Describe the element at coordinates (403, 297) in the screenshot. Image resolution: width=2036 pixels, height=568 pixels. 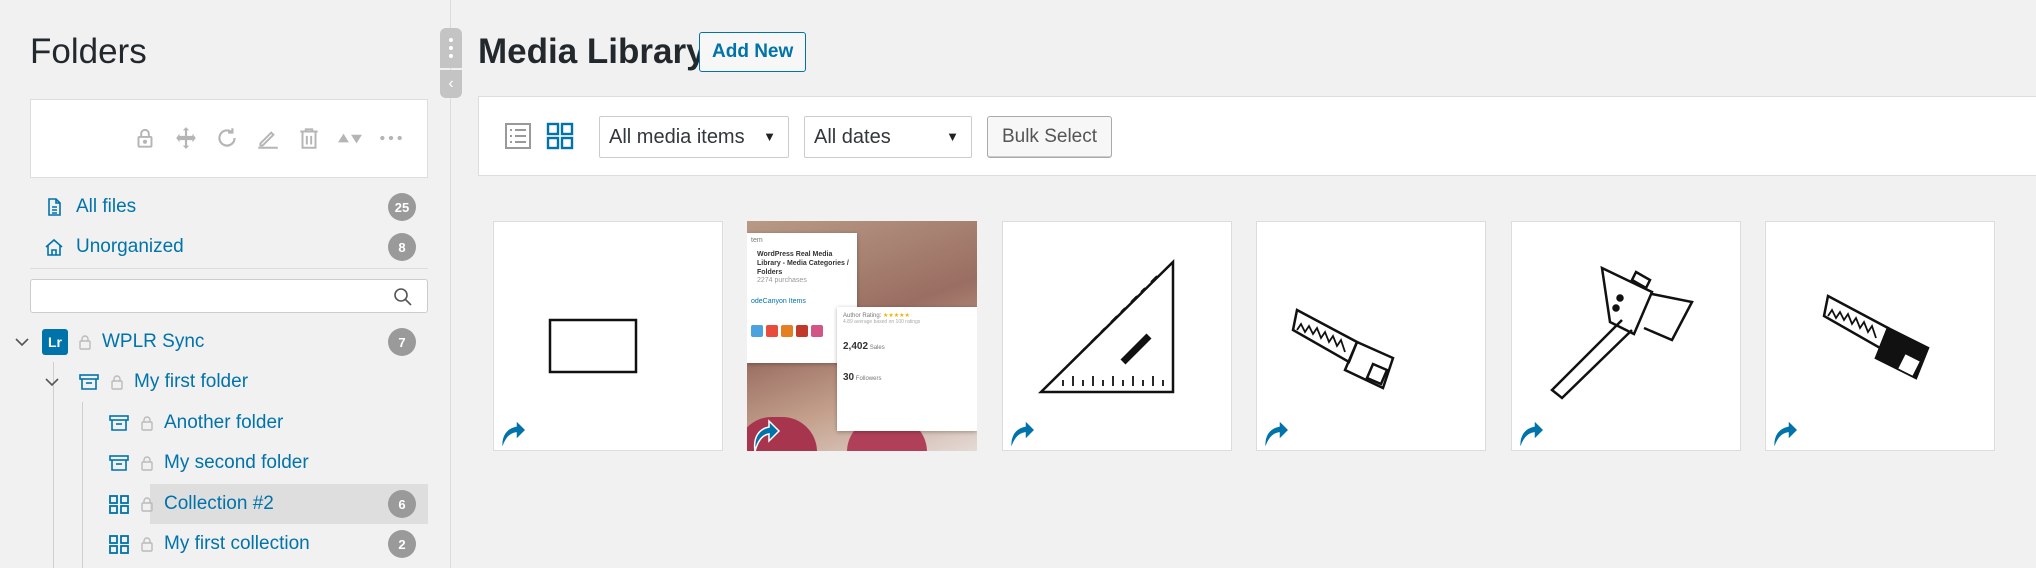
I see `search-icon` at that location.